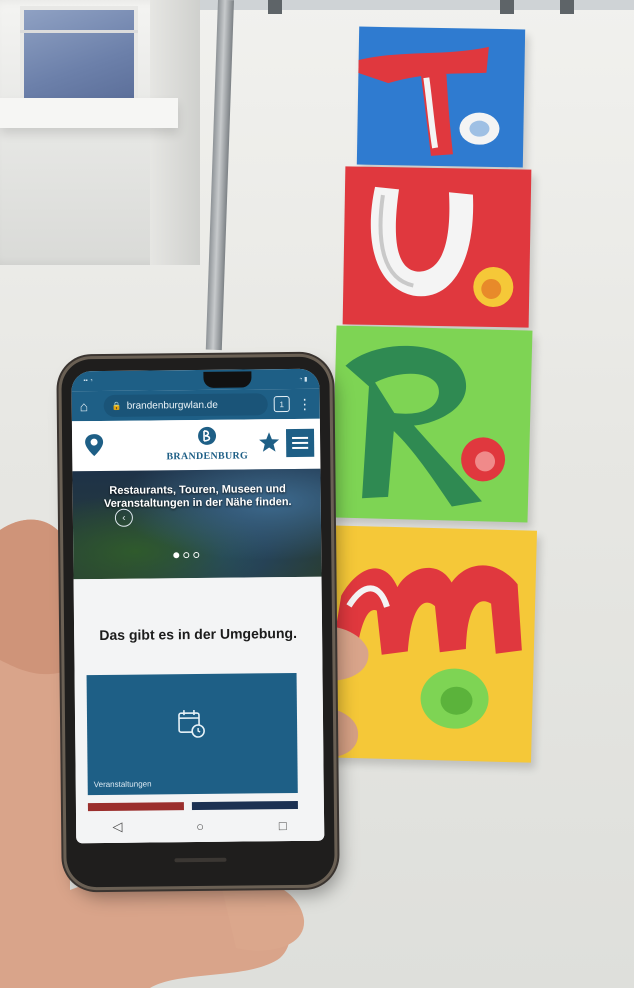 Image resolution: width=634 pixels, height=988 pixels. What do you see at coordinates (207, 435) in the screenshot?
I see `logo-emblem-icon` at bounding box center [207, 435].